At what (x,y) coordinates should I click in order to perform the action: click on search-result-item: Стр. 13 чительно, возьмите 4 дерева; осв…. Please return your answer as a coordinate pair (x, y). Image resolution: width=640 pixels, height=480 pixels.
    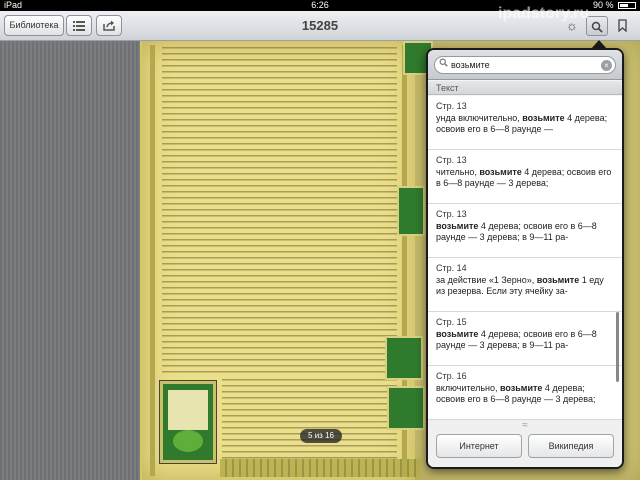
    Looking at the image, I should click on (525, 177).